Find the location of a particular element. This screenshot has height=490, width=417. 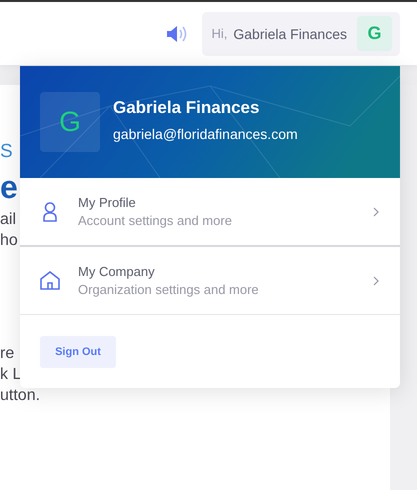

user-menu-toggle: Hi, Gabriela Finances G is located at coordinates (301, 34).